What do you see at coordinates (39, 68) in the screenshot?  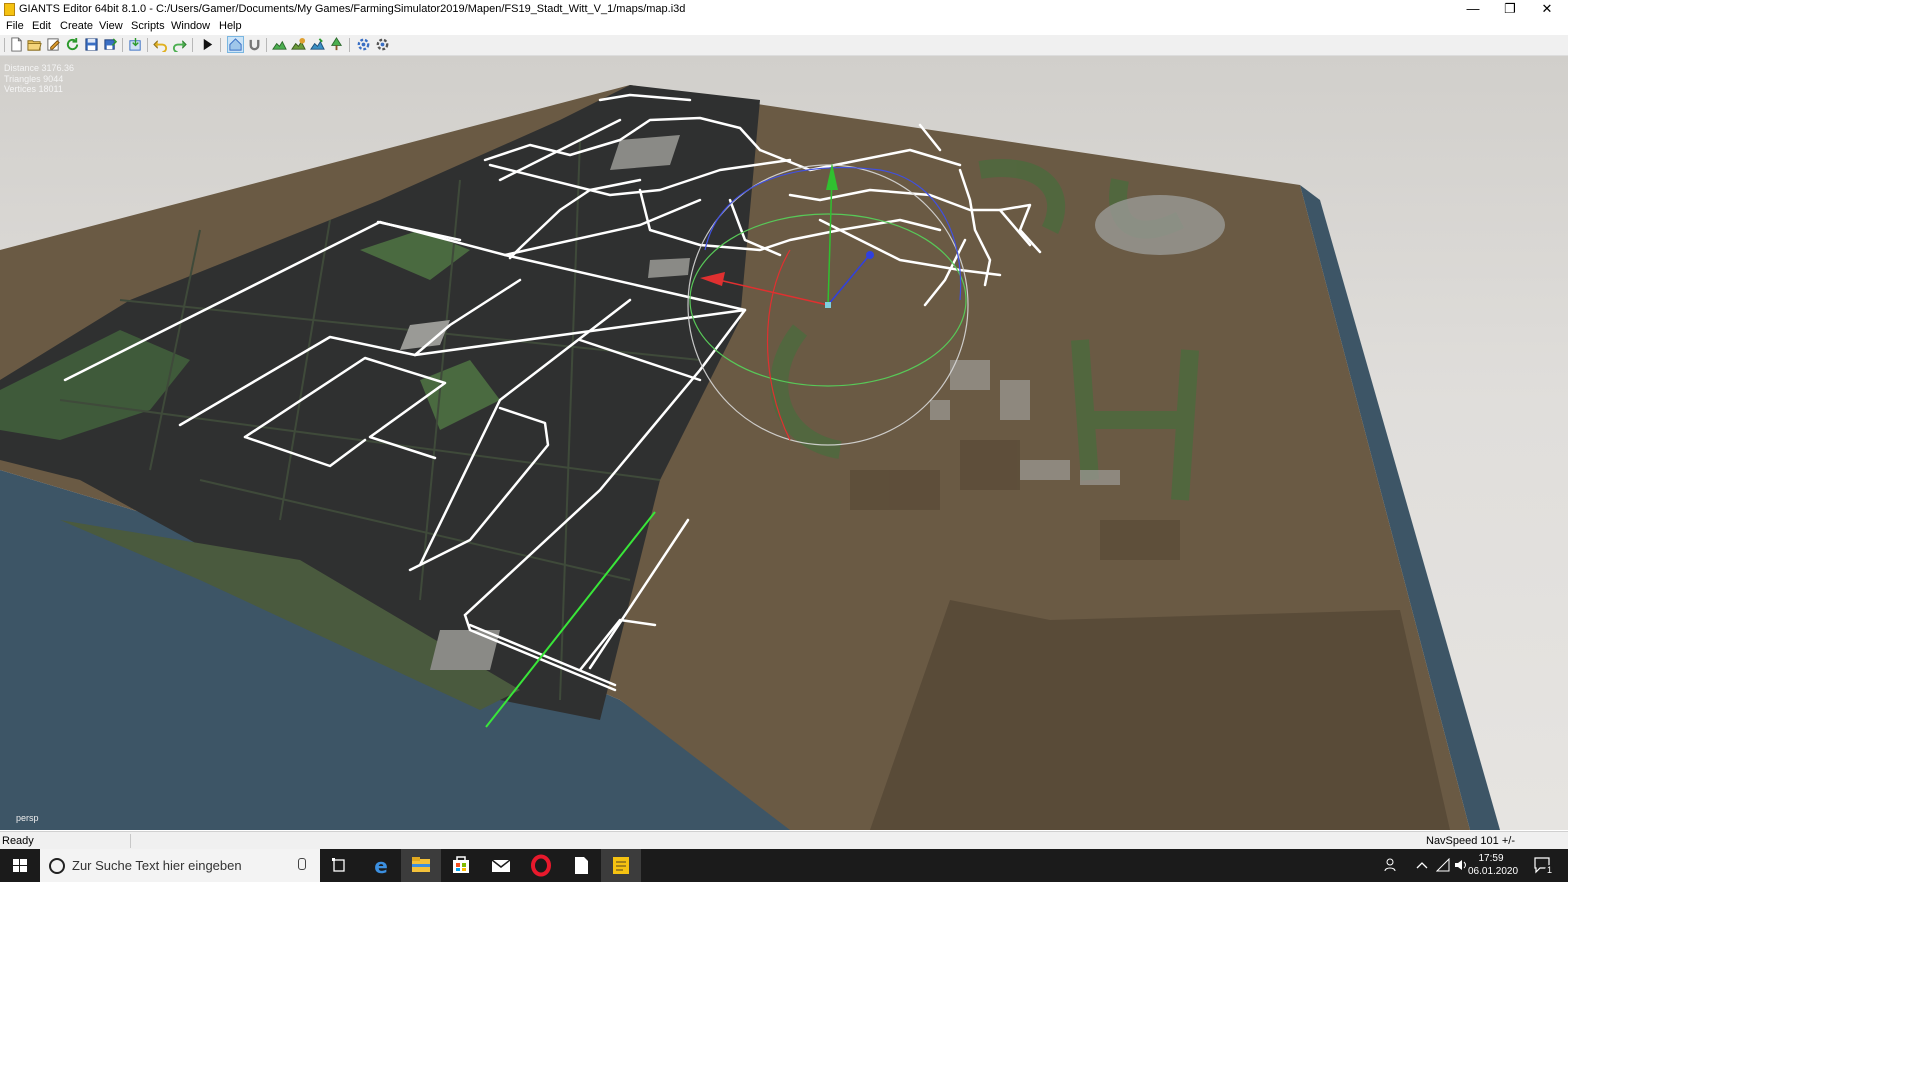 I see `stat-distance: Distance 3176.36` at bounding box center [39, 68].